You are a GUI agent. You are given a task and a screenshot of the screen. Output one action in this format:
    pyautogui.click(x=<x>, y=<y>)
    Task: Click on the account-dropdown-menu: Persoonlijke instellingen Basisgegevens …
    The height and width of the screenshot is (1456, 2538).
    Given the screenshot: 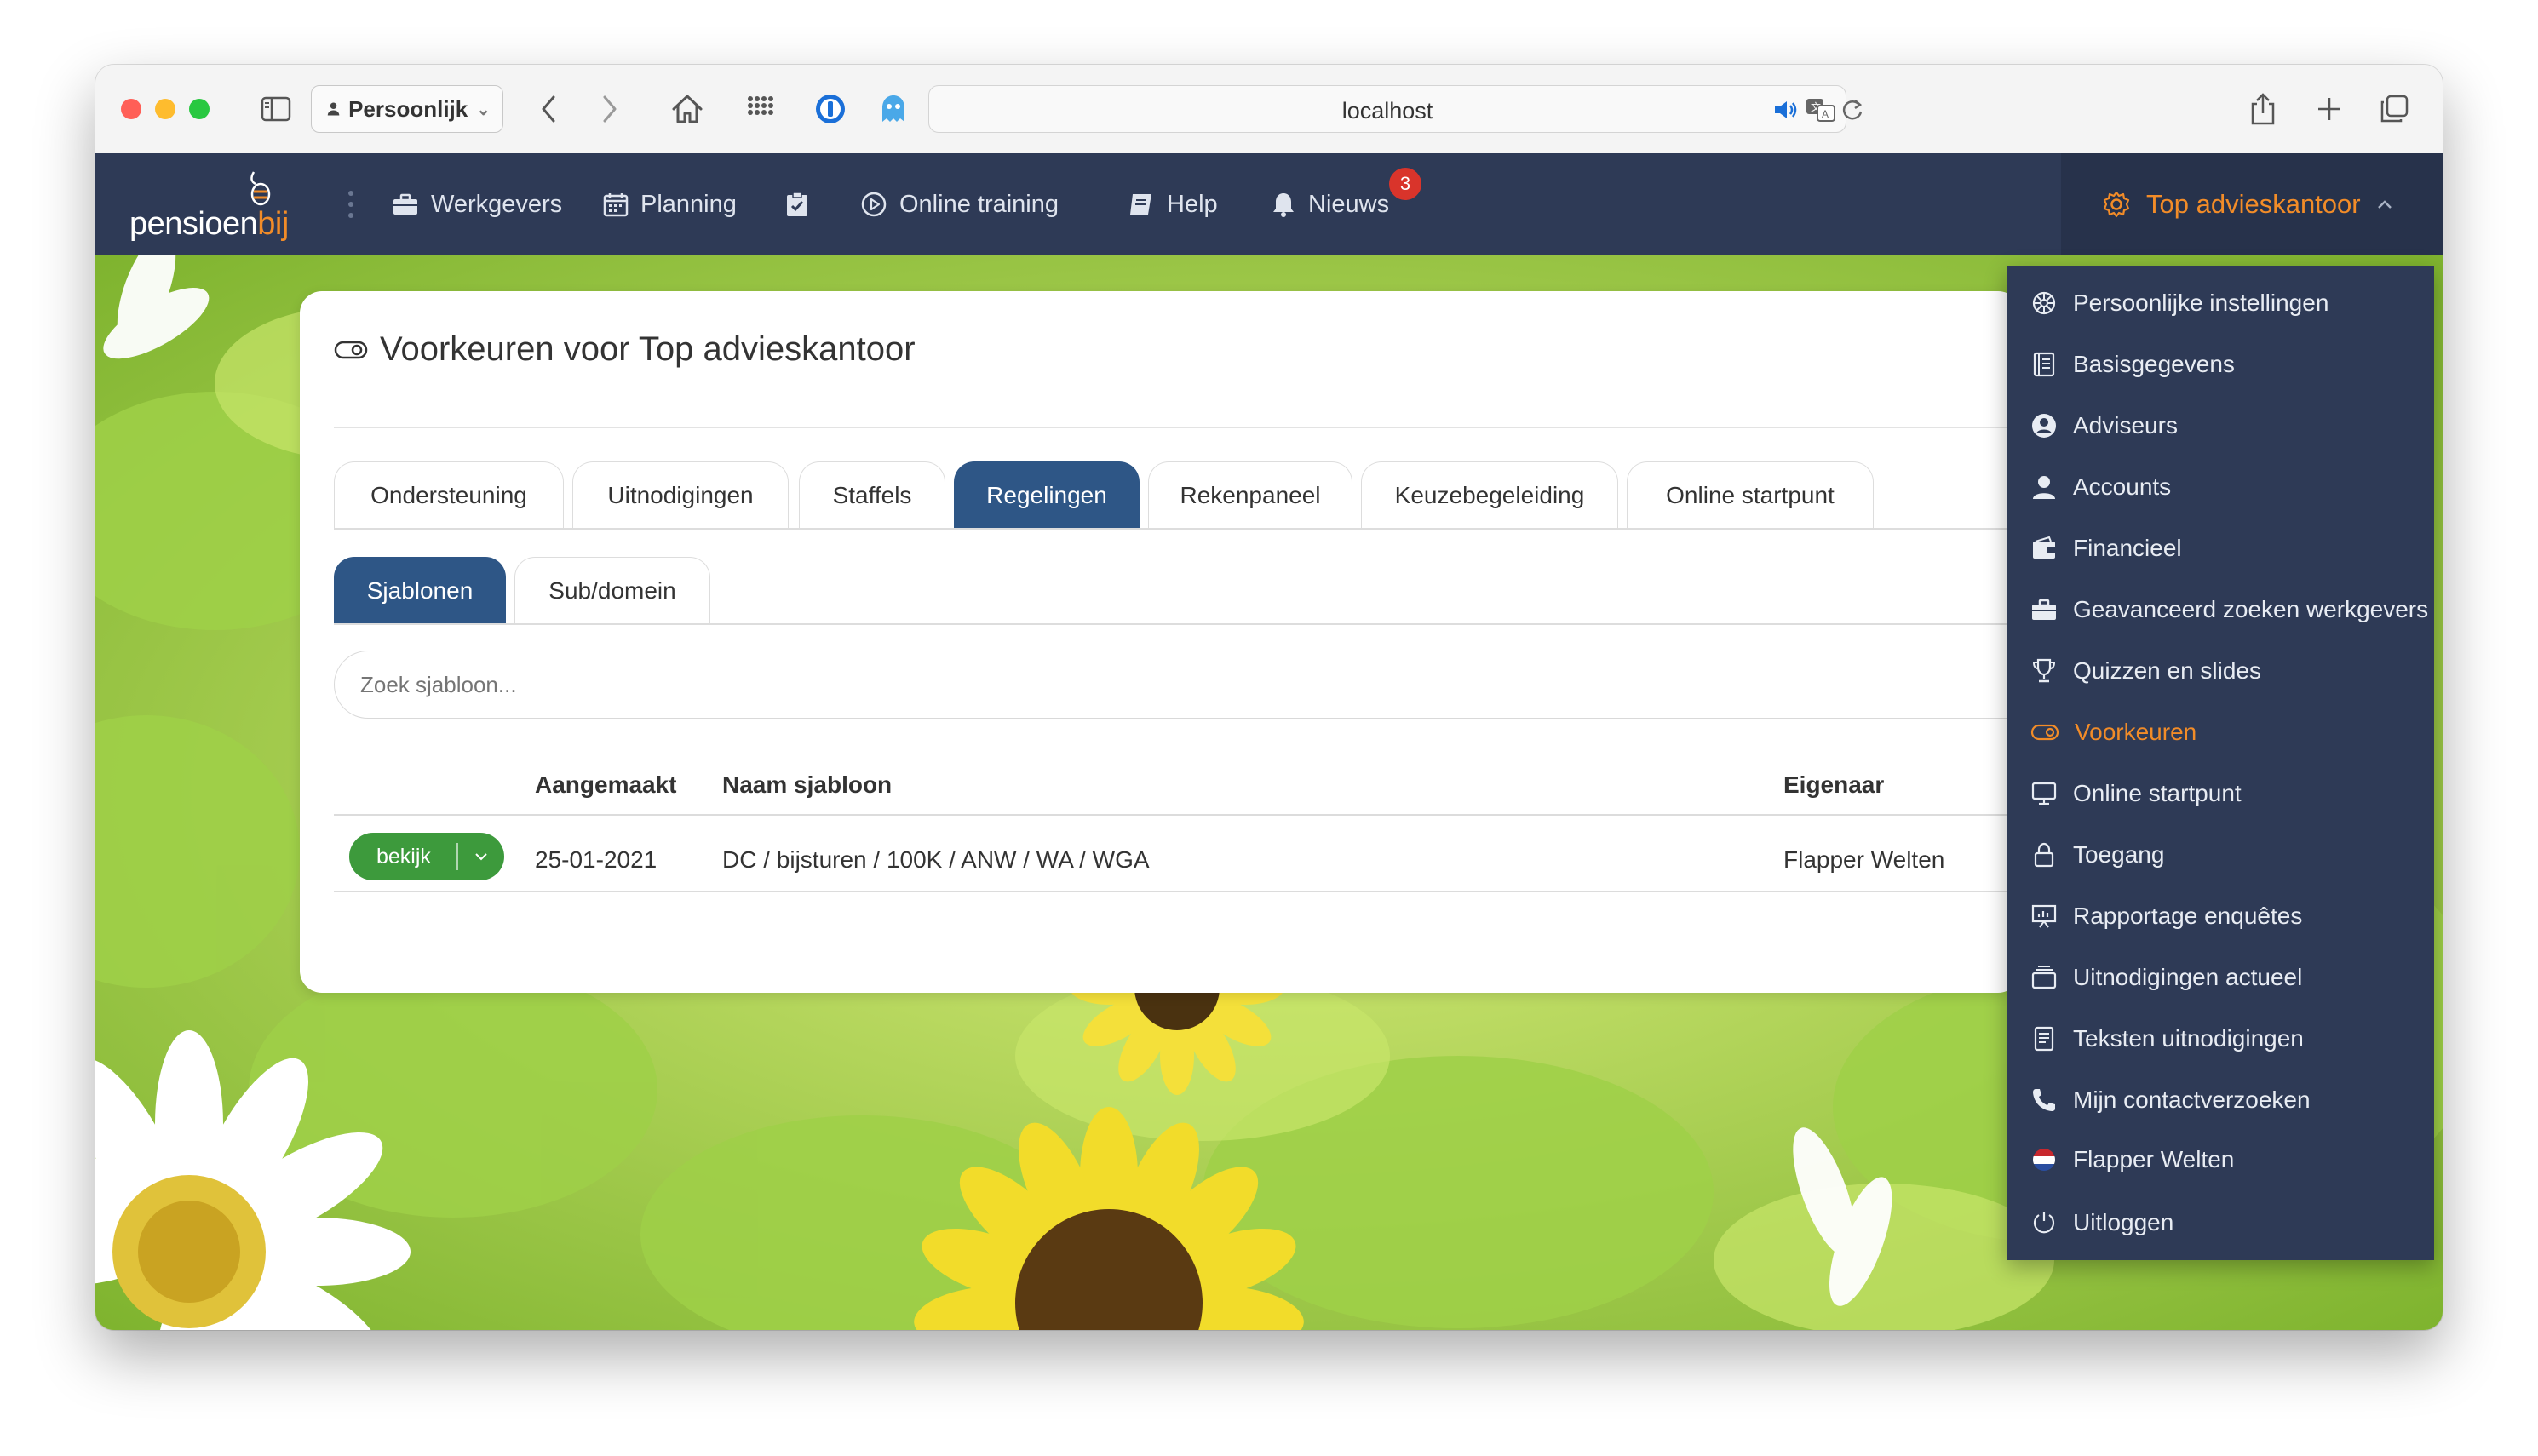 What is the action you would take?
    pyautogui.click(x=2220, y=763)
    